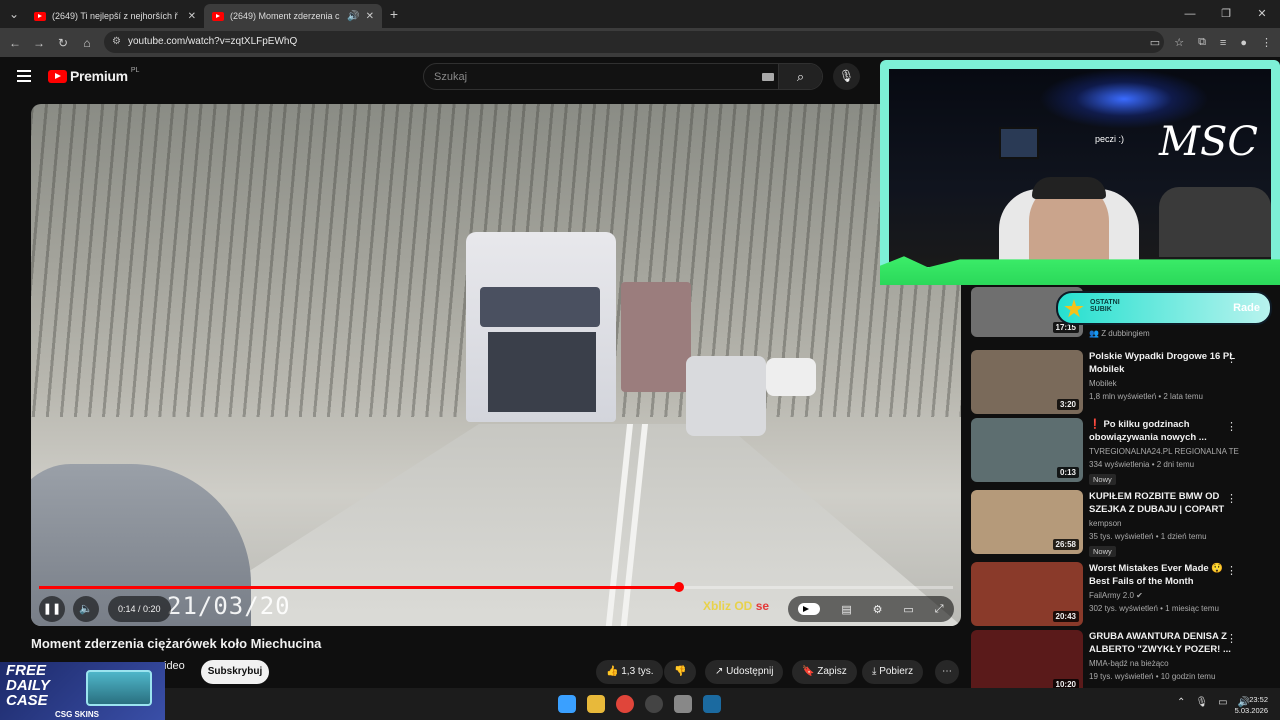 The width and height of the screenshot is (1280, 720). I want to click on keyboard-icon, so click(768, 77).